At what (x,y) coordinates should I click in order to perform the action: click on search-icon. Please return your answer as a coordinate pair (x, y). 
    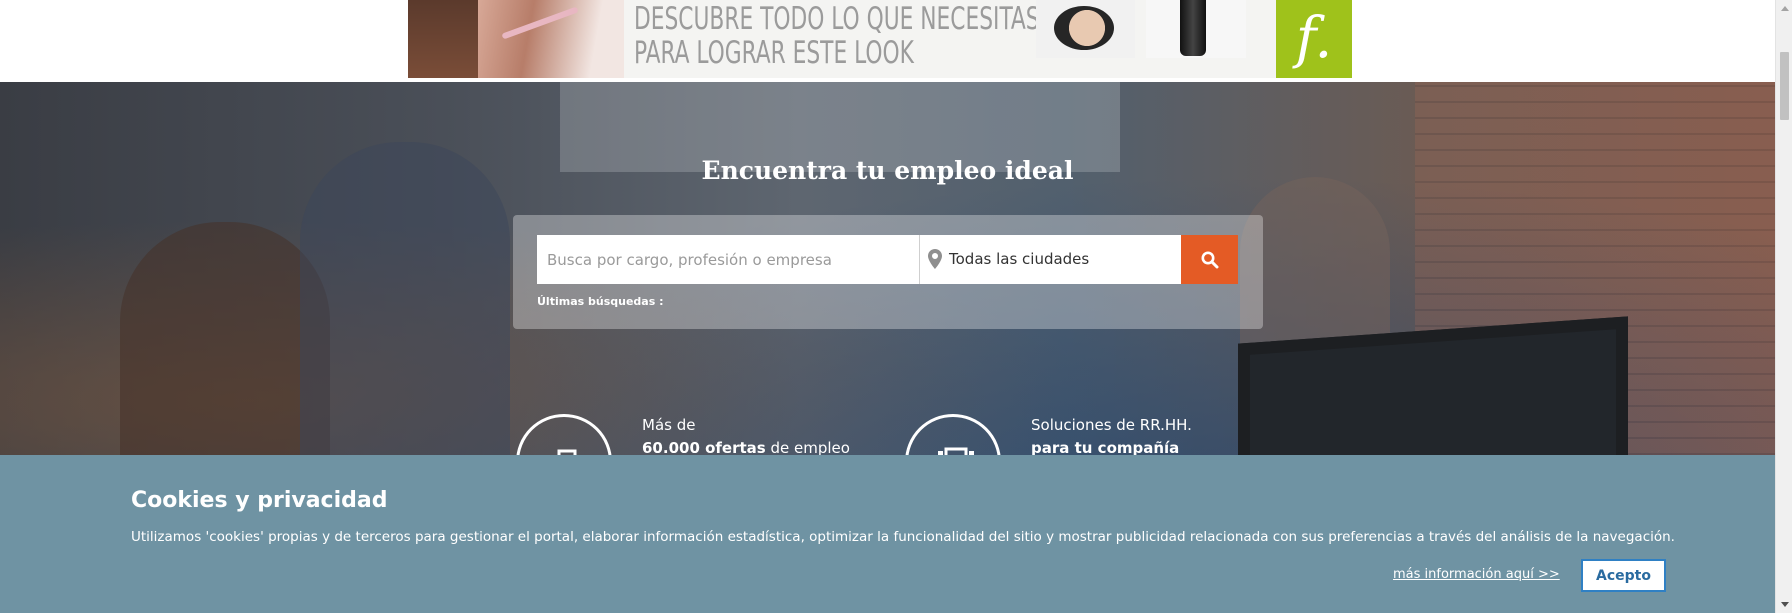
    Looking at the image, I should click on (1210, 260).